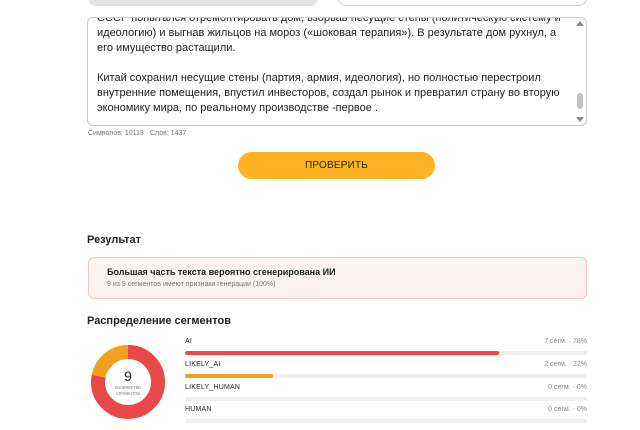 The height and width of the screenshot is (430, 640). What do you see at coordinates (580, 101) in the screenshot?
I see `scroll-thumb` at bounding box center [580, 101].